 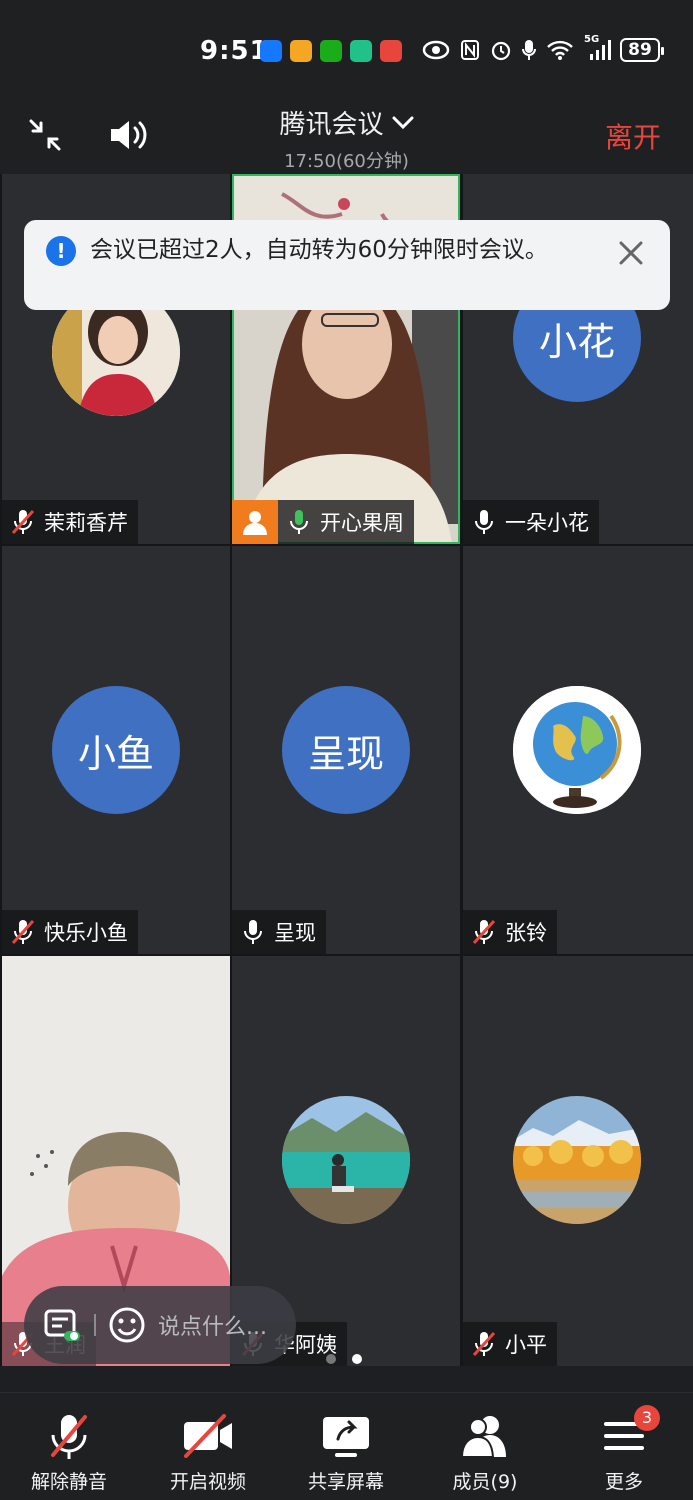 What do you see at coordinates (592, 39) in the screenshot?
I see `network-type: 5G` at bounding box center [592, 39].